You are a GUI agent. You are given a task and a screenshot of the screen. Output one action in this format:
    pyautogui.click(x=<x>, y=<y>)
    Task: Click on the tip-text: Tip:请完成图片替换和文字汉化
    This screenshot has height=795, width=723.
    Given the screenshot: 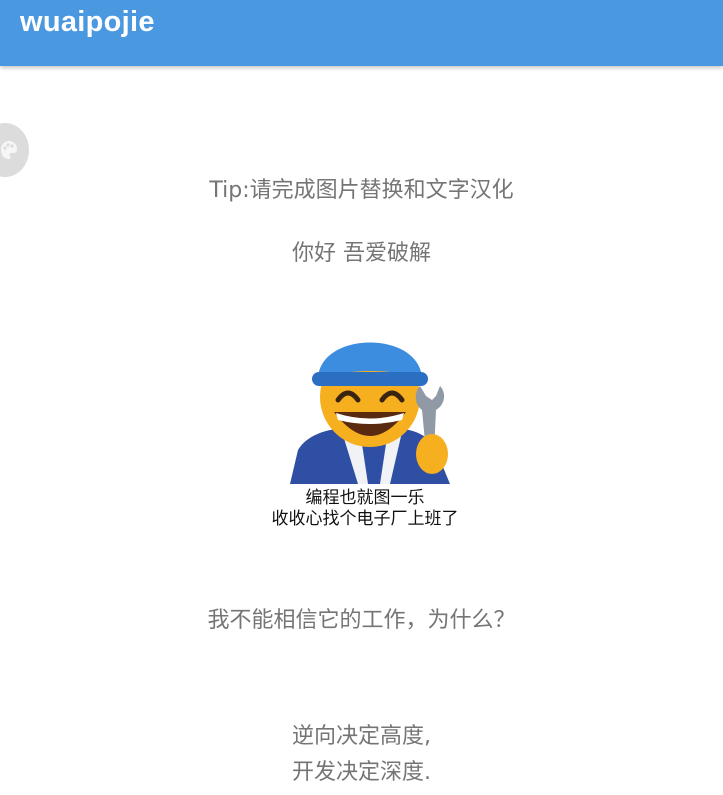 What is the action you would take?
    pyautogui.click(x=361, y=190)
    